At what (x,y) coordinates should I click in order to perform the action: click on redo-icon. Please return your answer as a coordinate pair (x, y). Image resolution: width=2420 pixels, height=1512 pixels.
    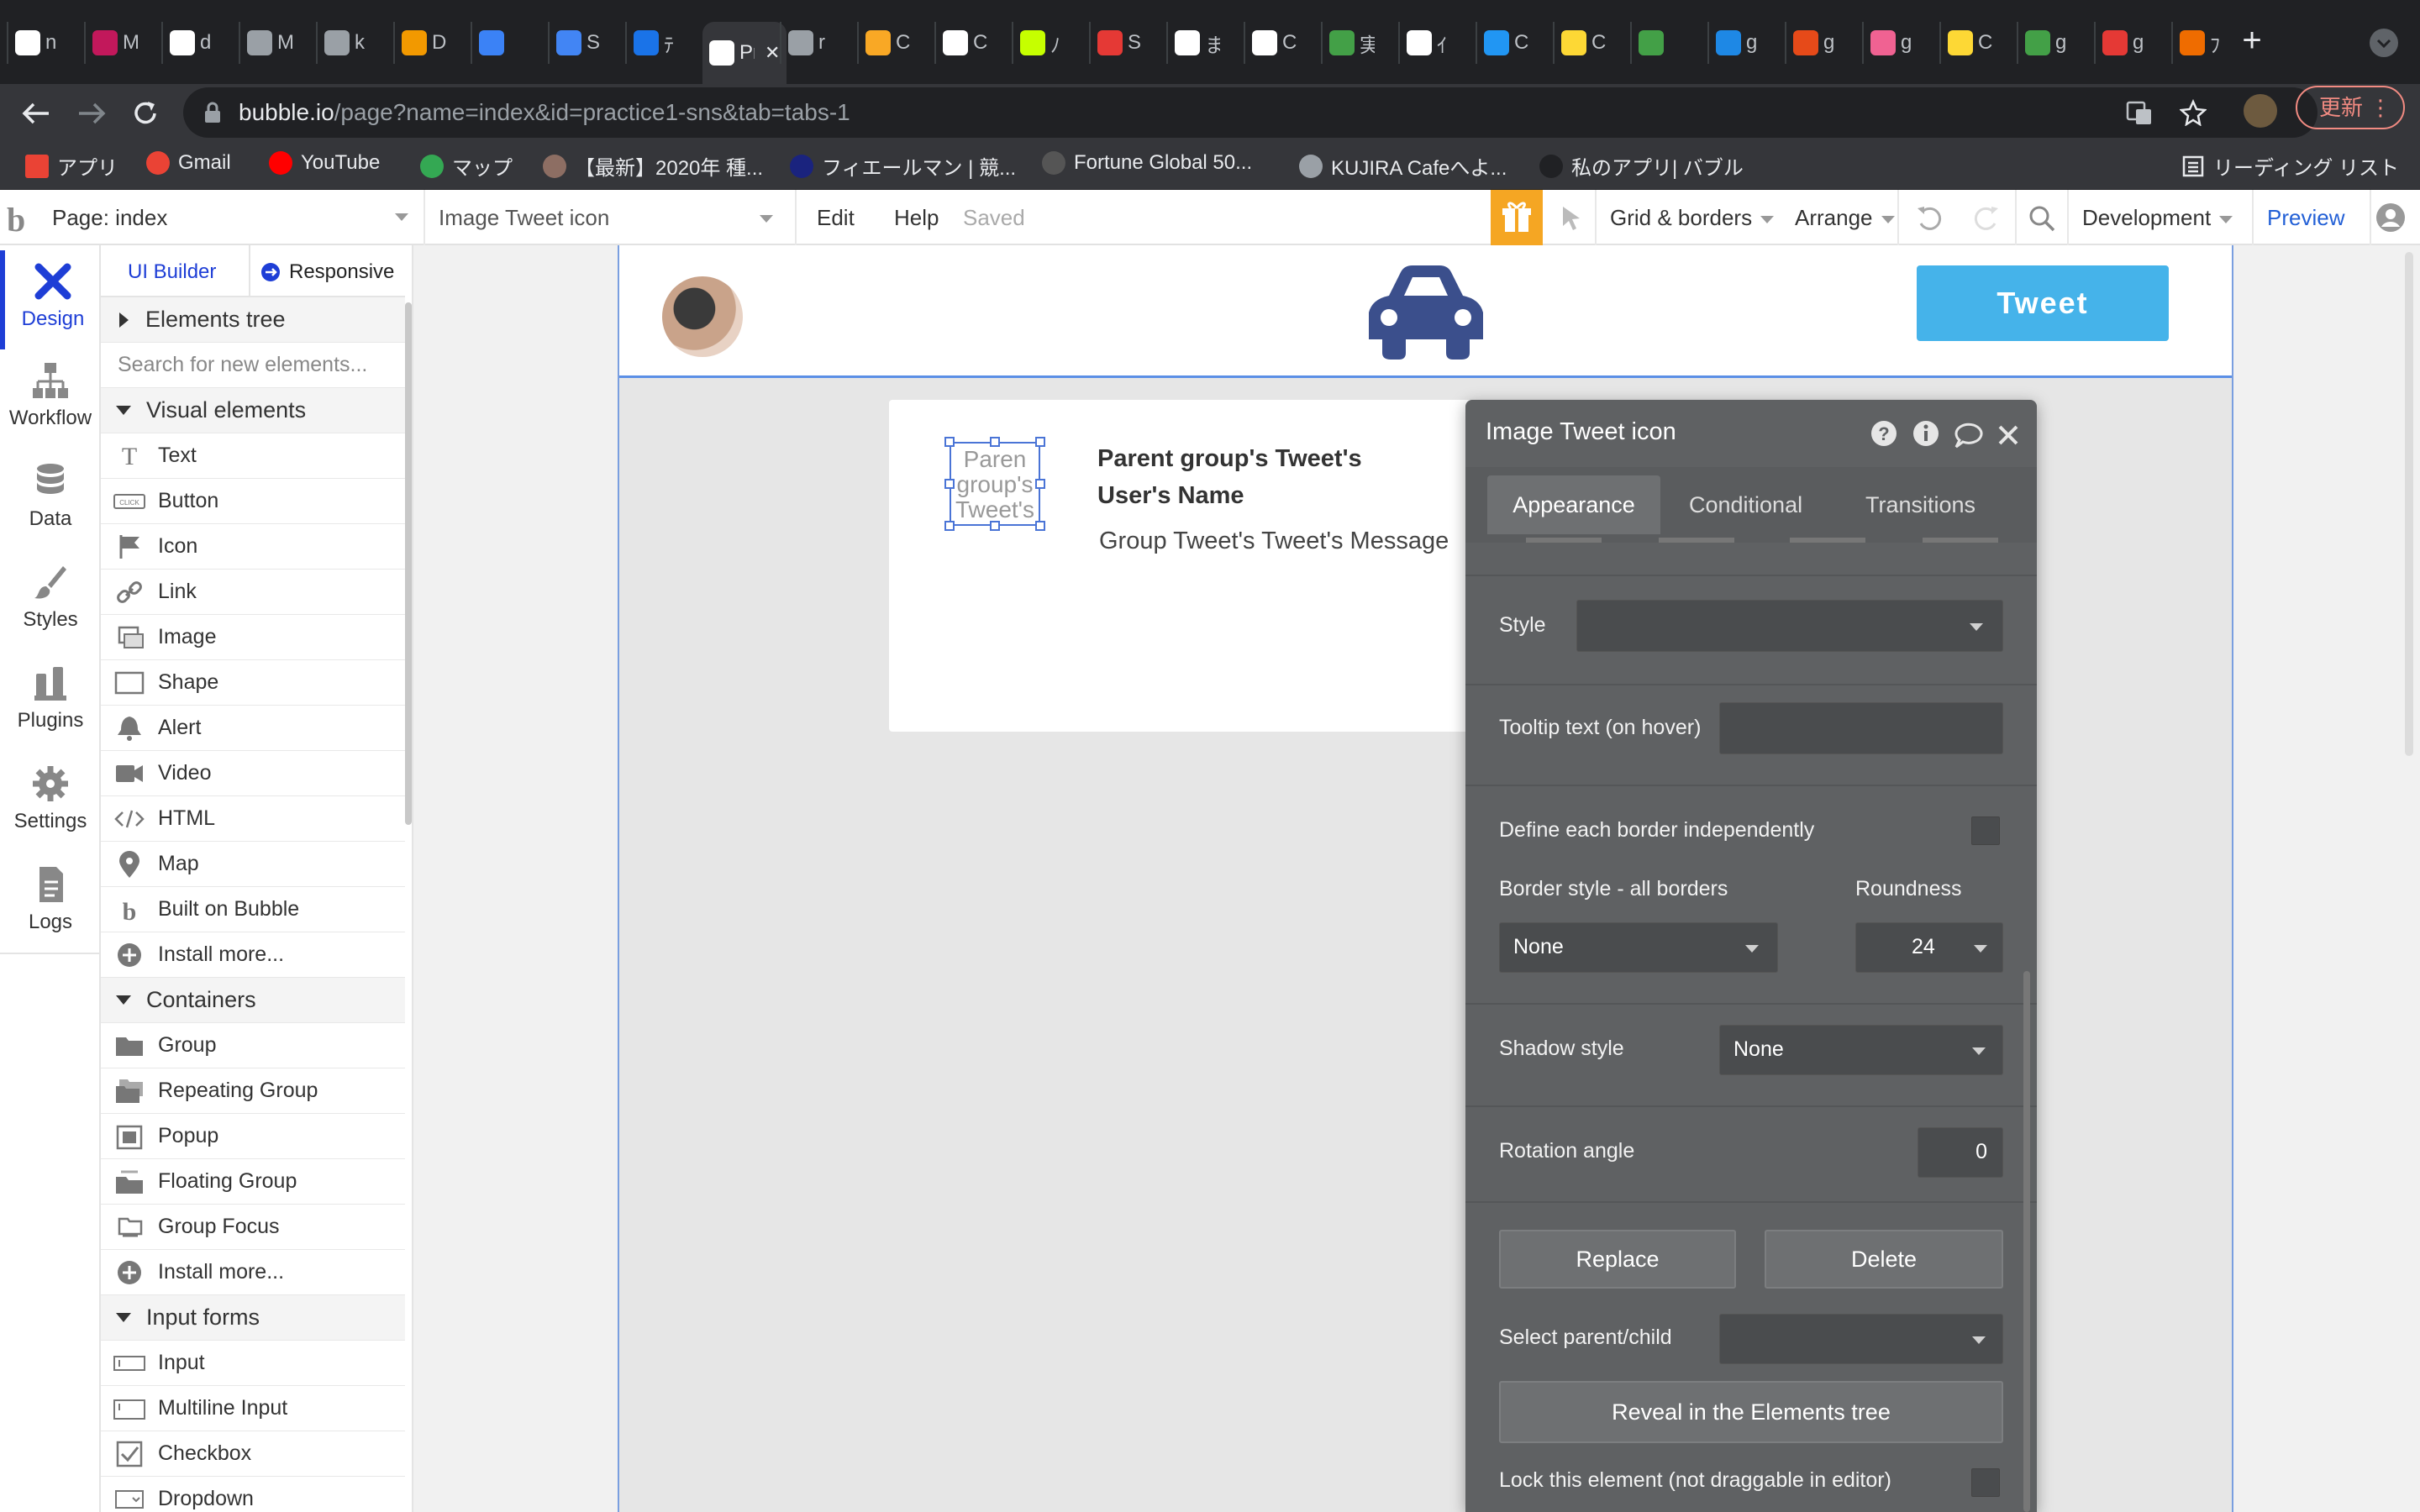
    Looking at the image, I should click on (1986, 218).